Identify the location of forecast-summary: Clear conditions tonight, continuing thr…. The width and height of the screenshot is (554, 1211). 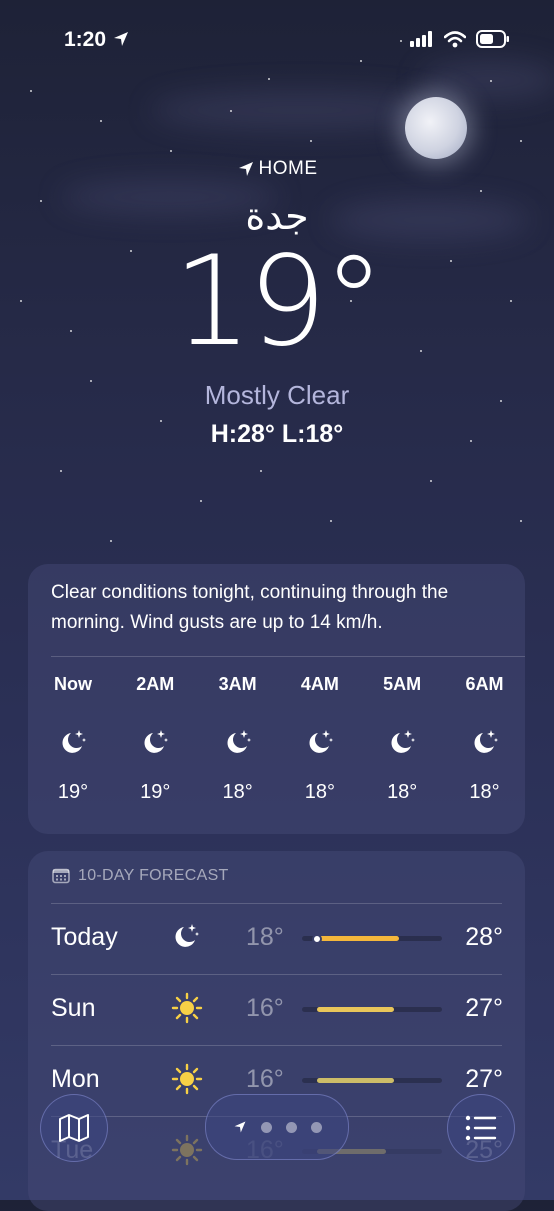
(250, 607).